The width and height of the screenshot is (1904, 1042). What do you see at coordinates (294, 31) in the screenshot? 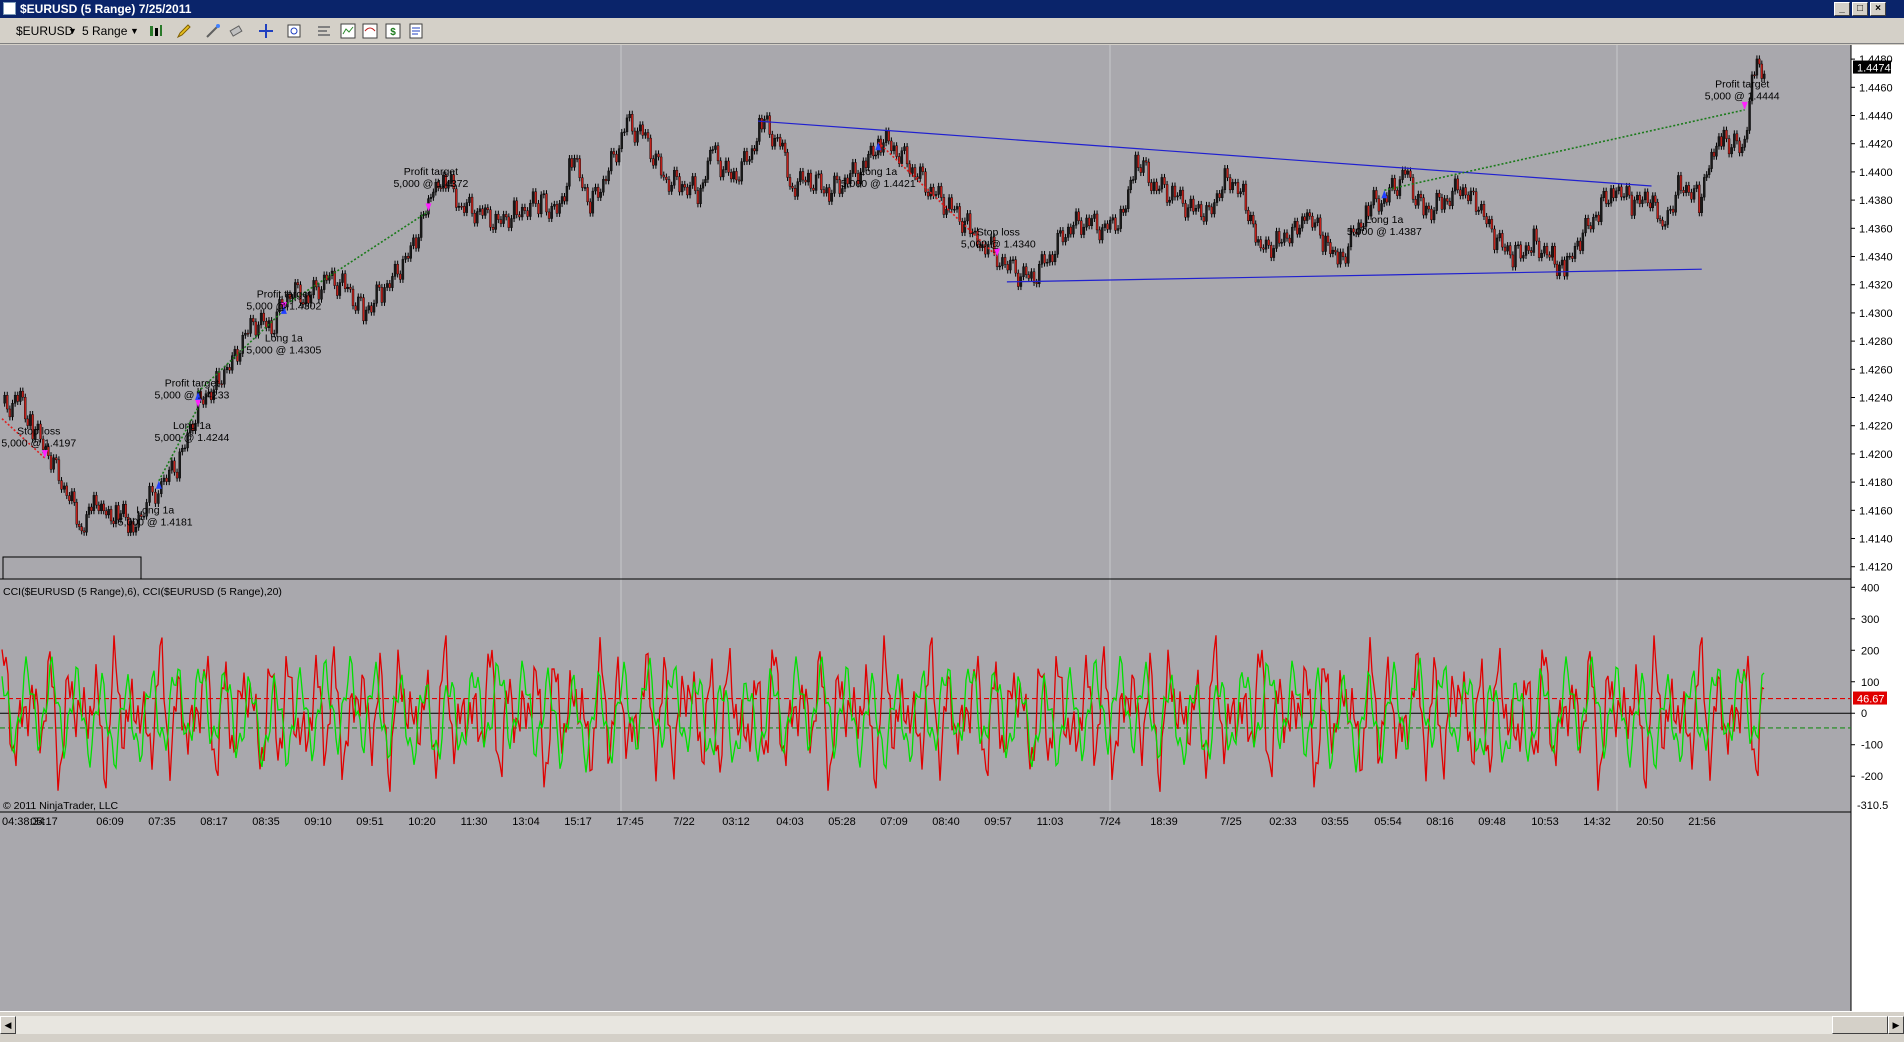
I see `zoom-icon` at bounding box center [294, 31].